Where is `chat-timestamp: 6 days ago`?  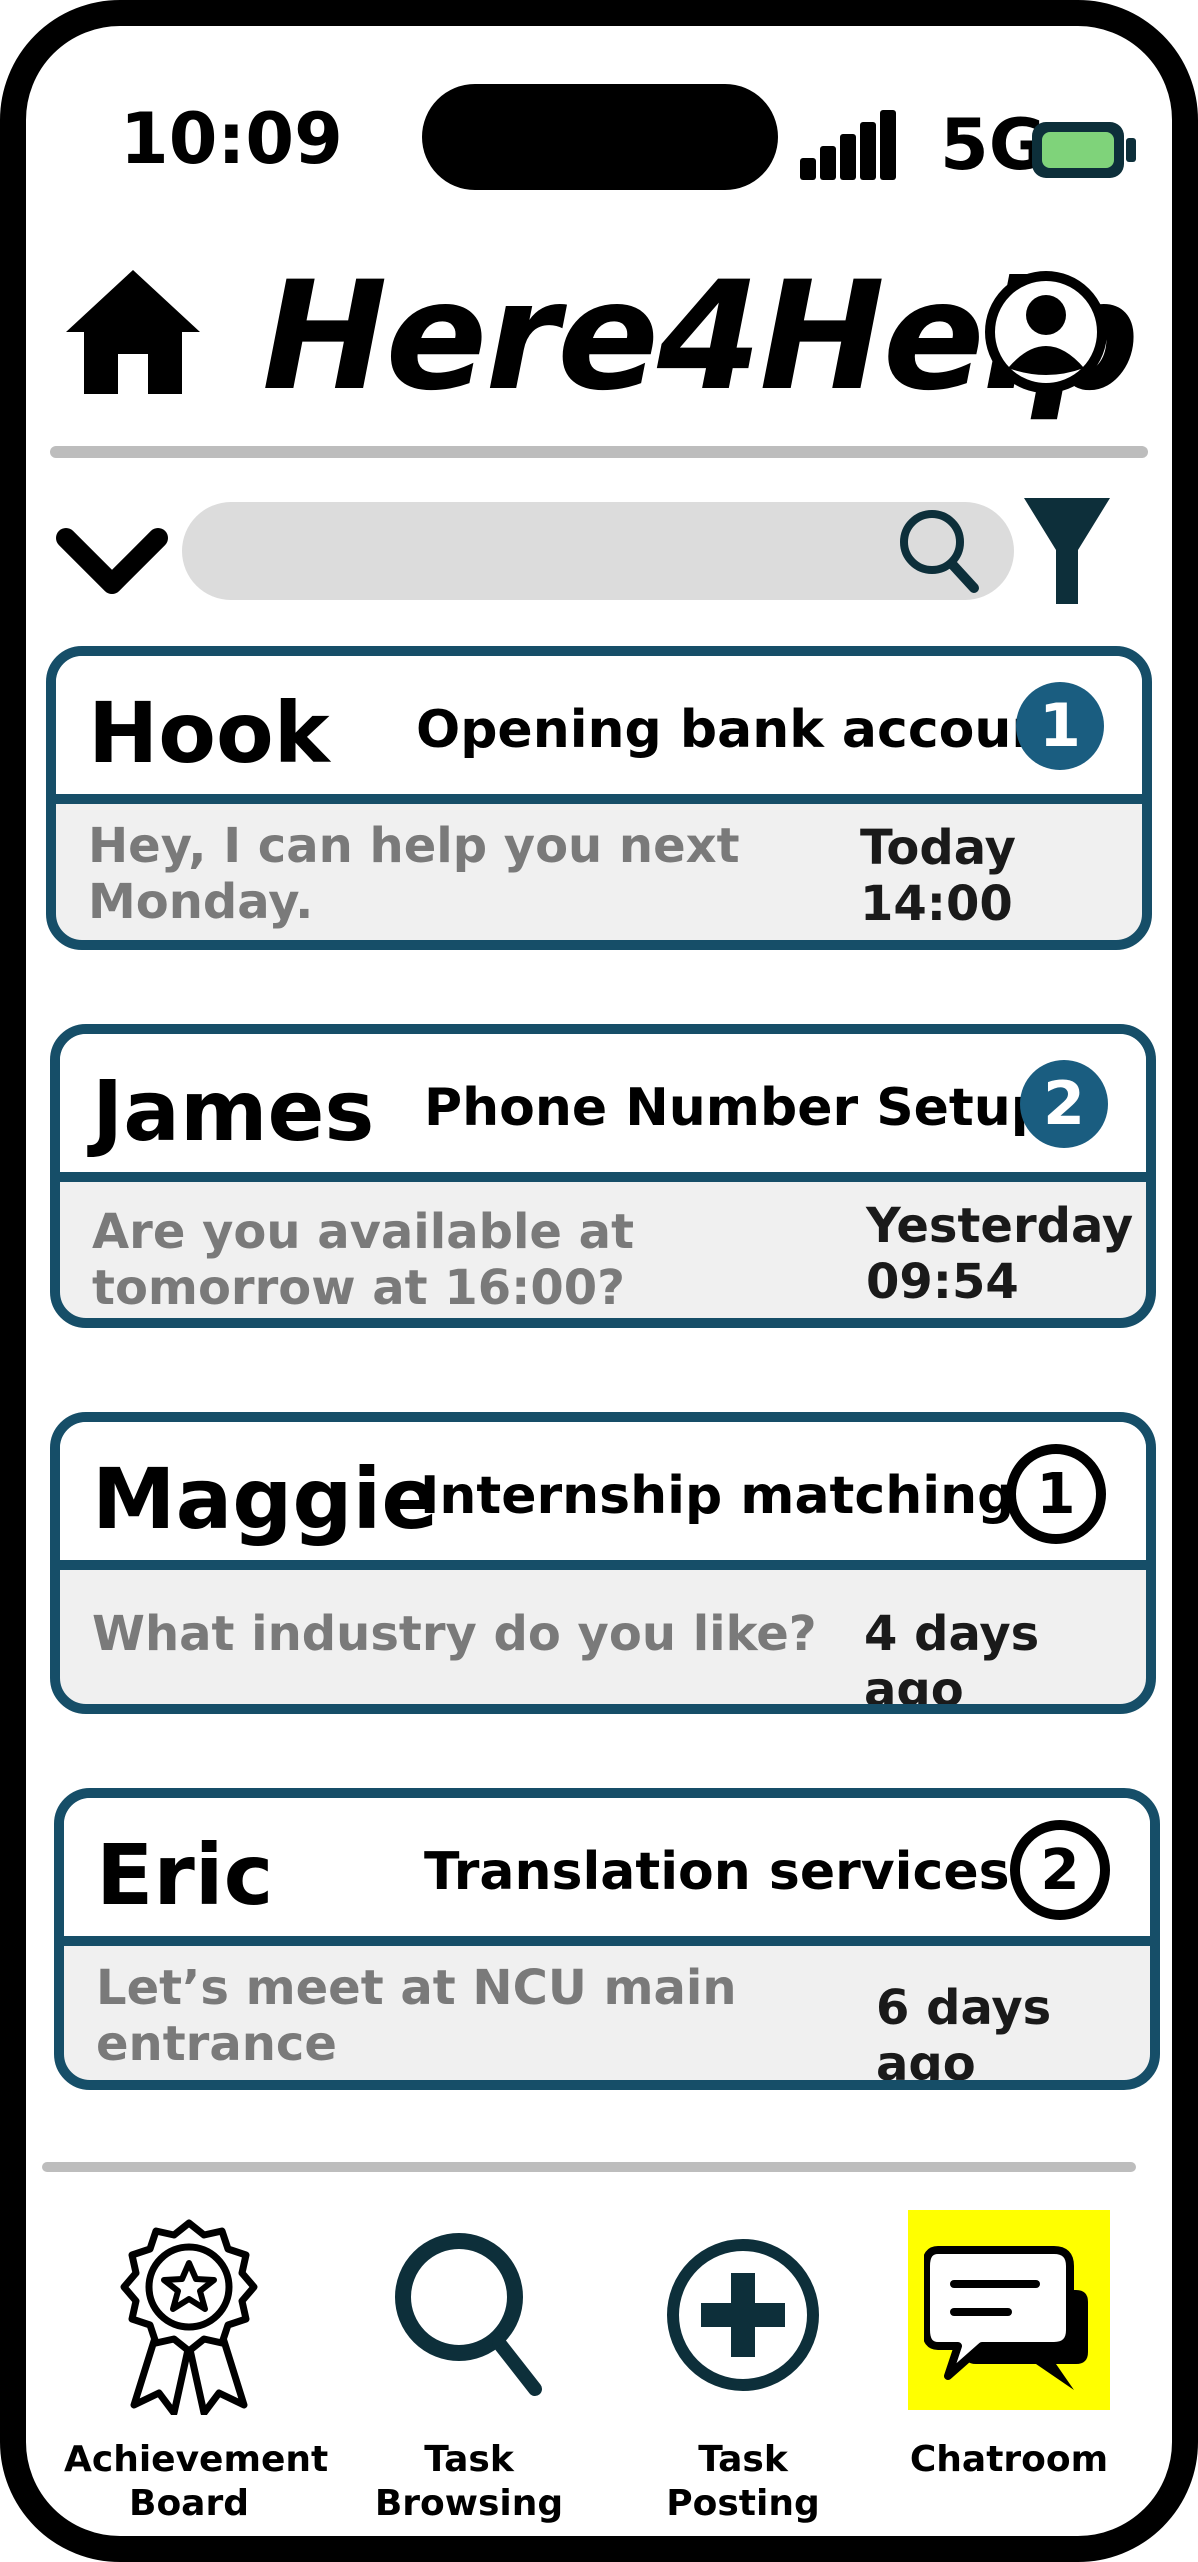 chat-timestamp: 6 days ago is located at coordinates (964, 2035).